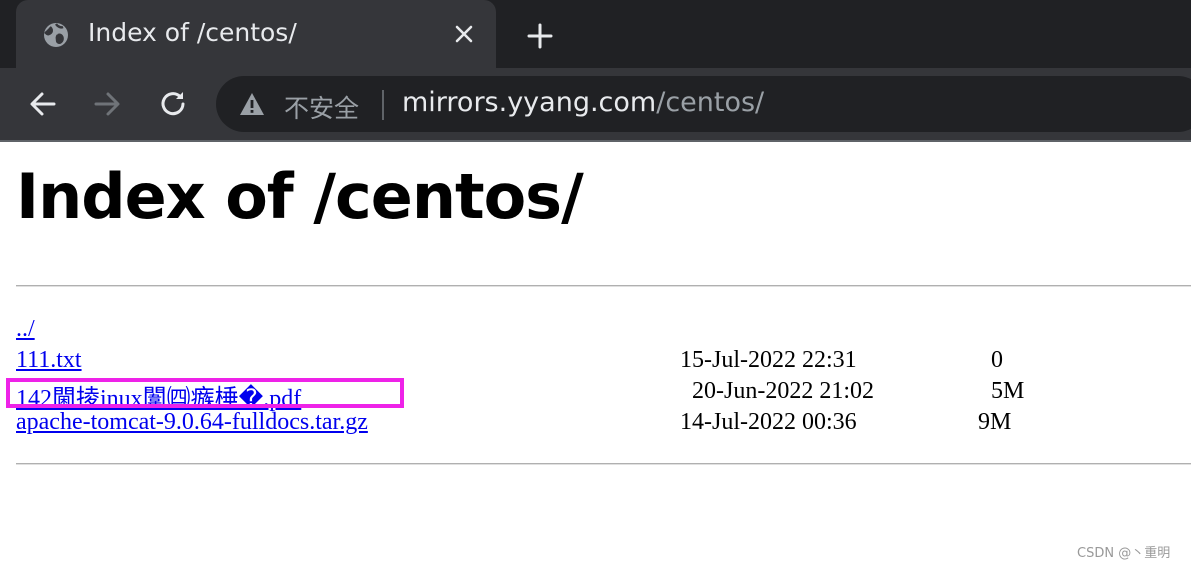 The image size is (1191, 567). I want to click on toolbar-border, so click(595, 141).